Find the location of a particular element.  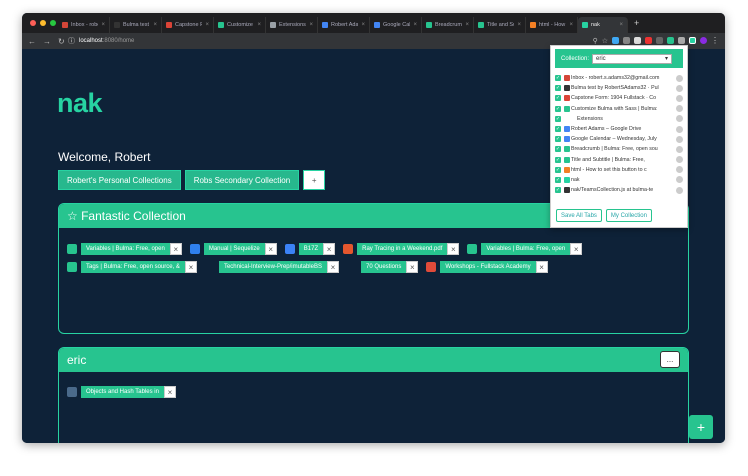

tab-secondary-collection: Robs Secondary Collection is located at coordinates (242, 180).